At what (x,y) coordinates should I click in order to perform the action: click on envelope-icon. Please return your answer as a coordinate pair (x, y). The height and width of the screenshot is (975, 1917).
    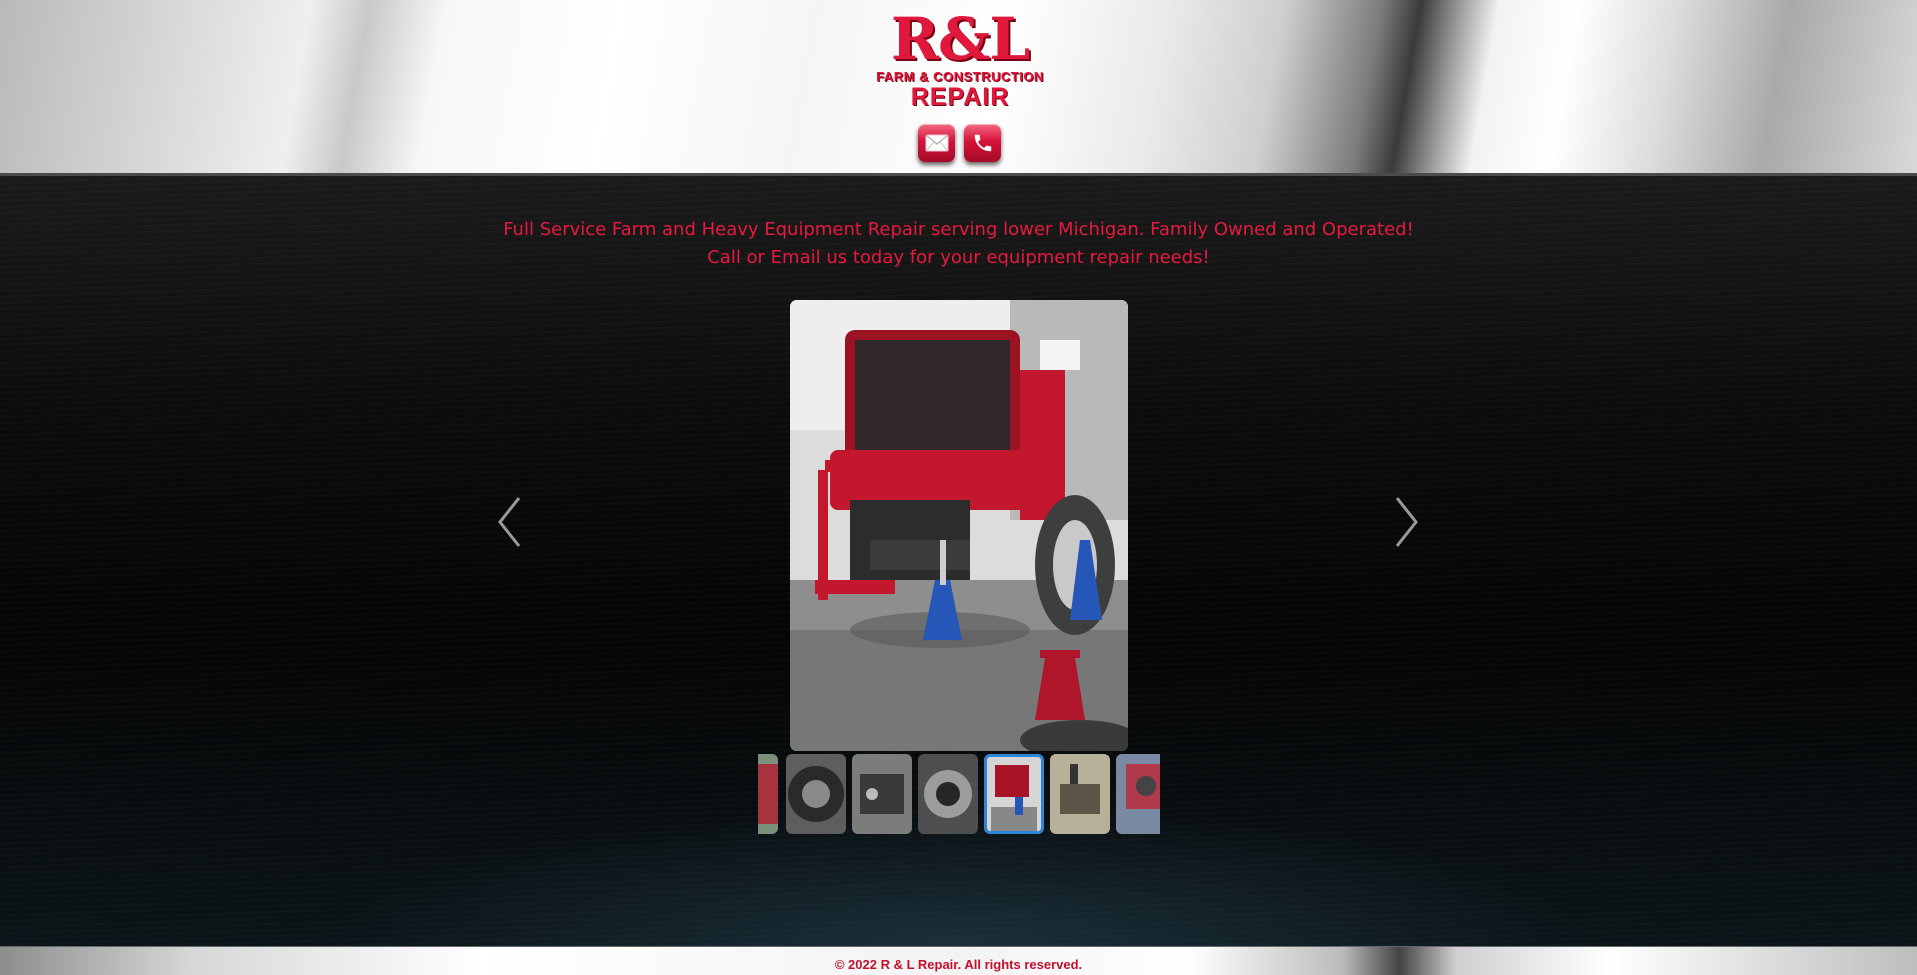
    Looking at the image, I should click on (936, 143).